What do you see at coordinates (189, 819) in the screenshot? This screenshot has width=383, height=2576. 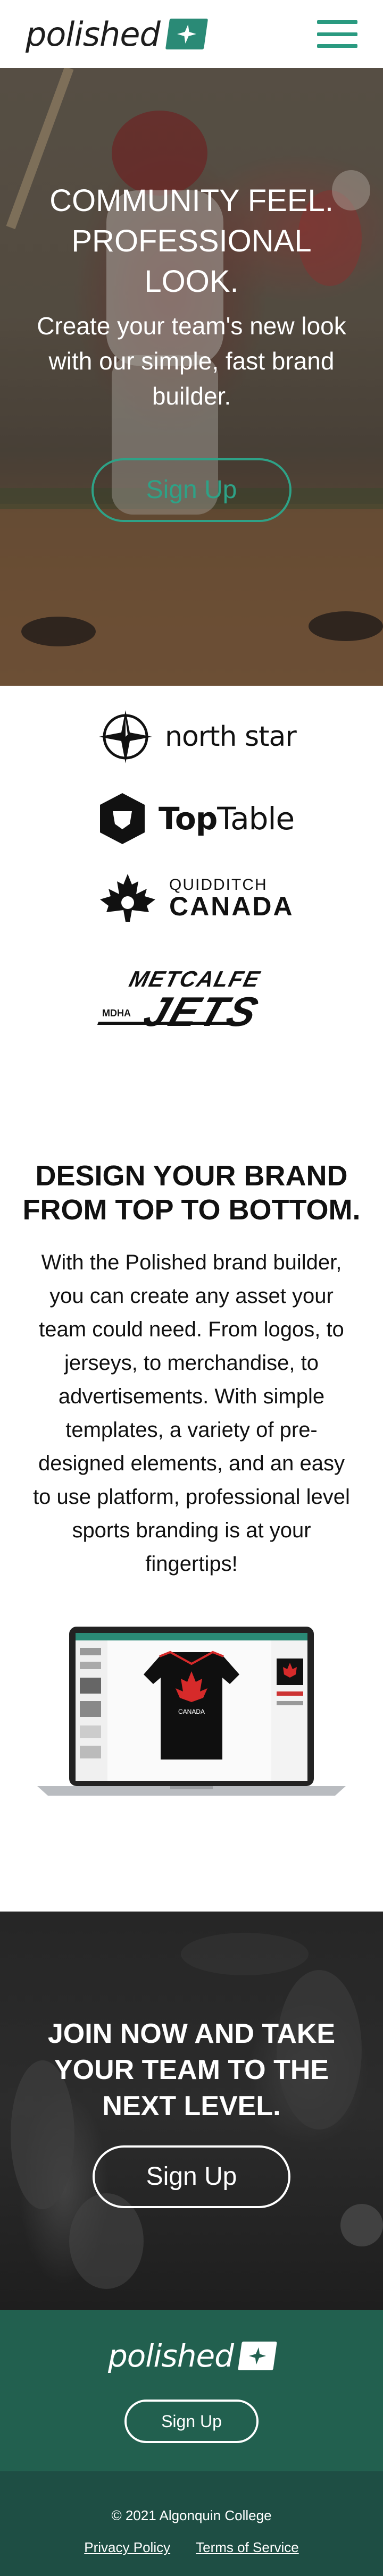 I see `partner-toptable-bold: Top` at bounding box center [189, 819].